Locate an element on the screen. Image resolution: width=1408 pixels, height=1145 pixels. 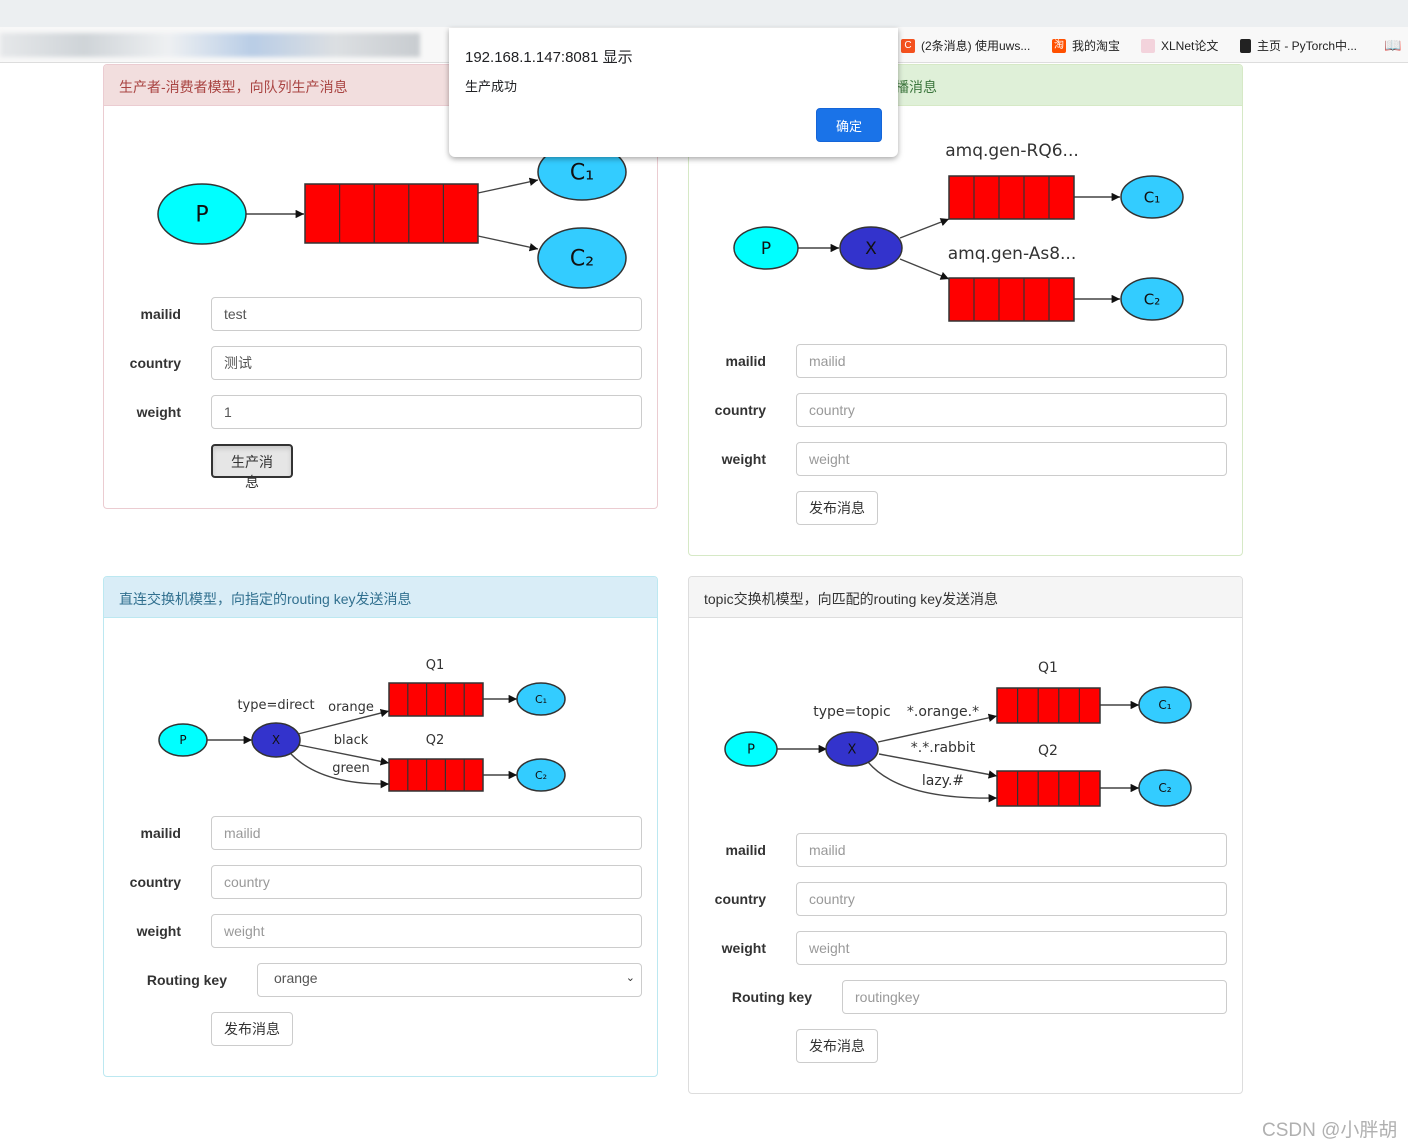
label-mailid: mailid is located at coordinates (745, 850).